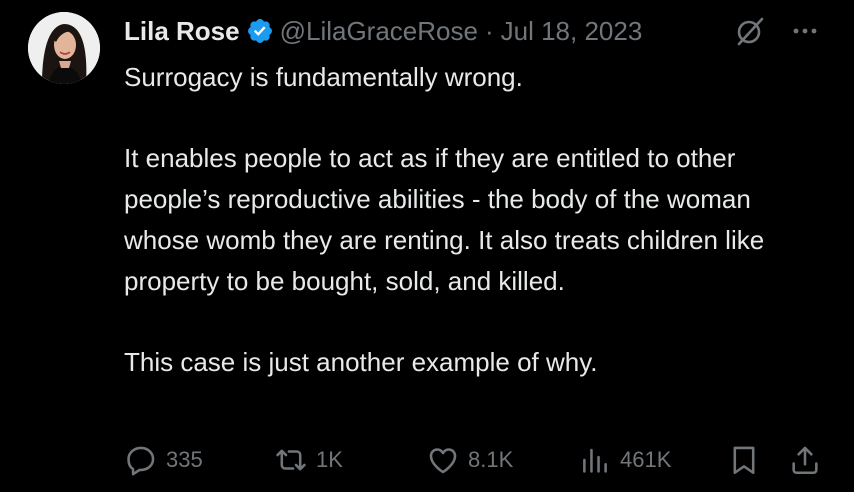 The width and height of the screenshot is (854, 492). What do you see at coordinates (163, 460) in the screenshot?
I see `reply-button: 335` at bounding box center [163, 460].